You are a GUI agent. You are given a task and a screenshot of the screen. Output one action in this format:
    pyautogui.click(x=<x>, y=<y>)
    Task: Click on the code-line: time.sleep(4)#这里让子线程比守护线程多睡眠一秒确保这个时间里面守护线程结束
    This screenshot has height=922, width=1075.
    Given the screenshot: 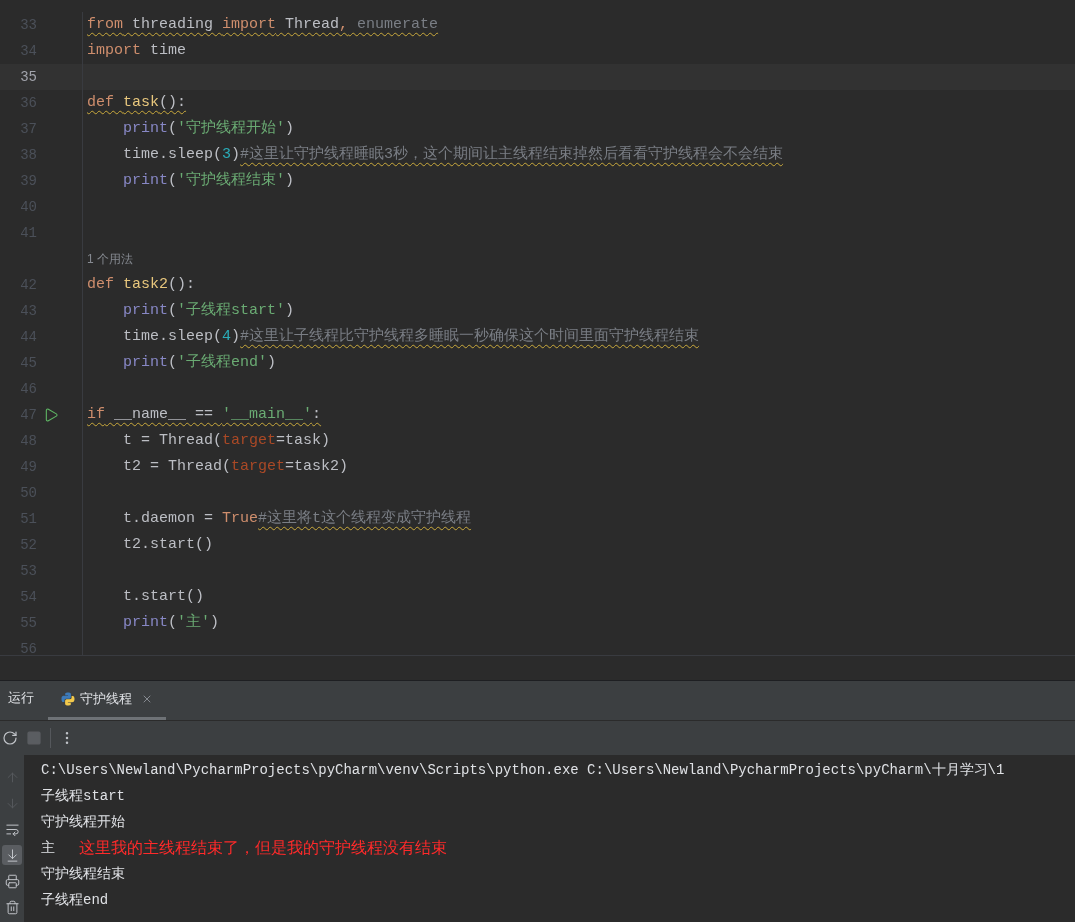 What is the action you would take?
    pyautogui.click(x=411, y=336)
    